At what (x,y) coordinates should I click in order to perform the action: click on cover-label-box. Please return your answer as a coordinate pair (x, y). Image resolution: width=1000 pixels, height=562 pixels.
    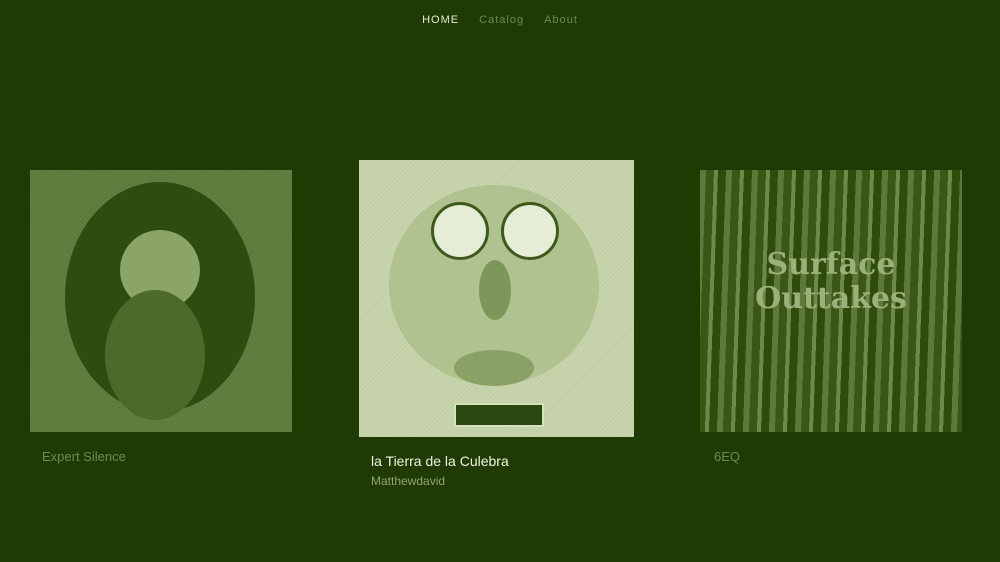
    Looking at the image, I should click on (499, 415).